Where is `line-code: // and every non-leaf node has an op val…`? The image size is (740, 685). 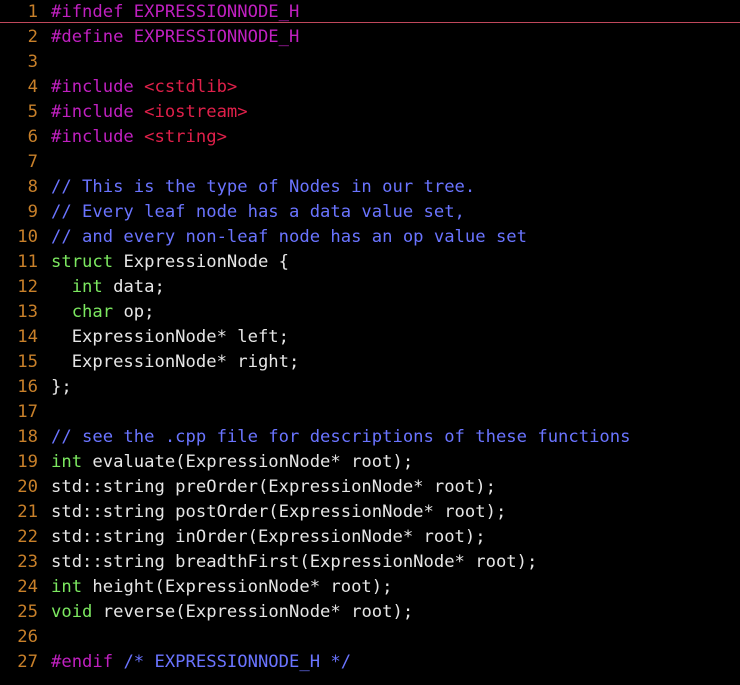 line-code: // and every non-leaf node has an op val… is located at coordinates (289, 237).